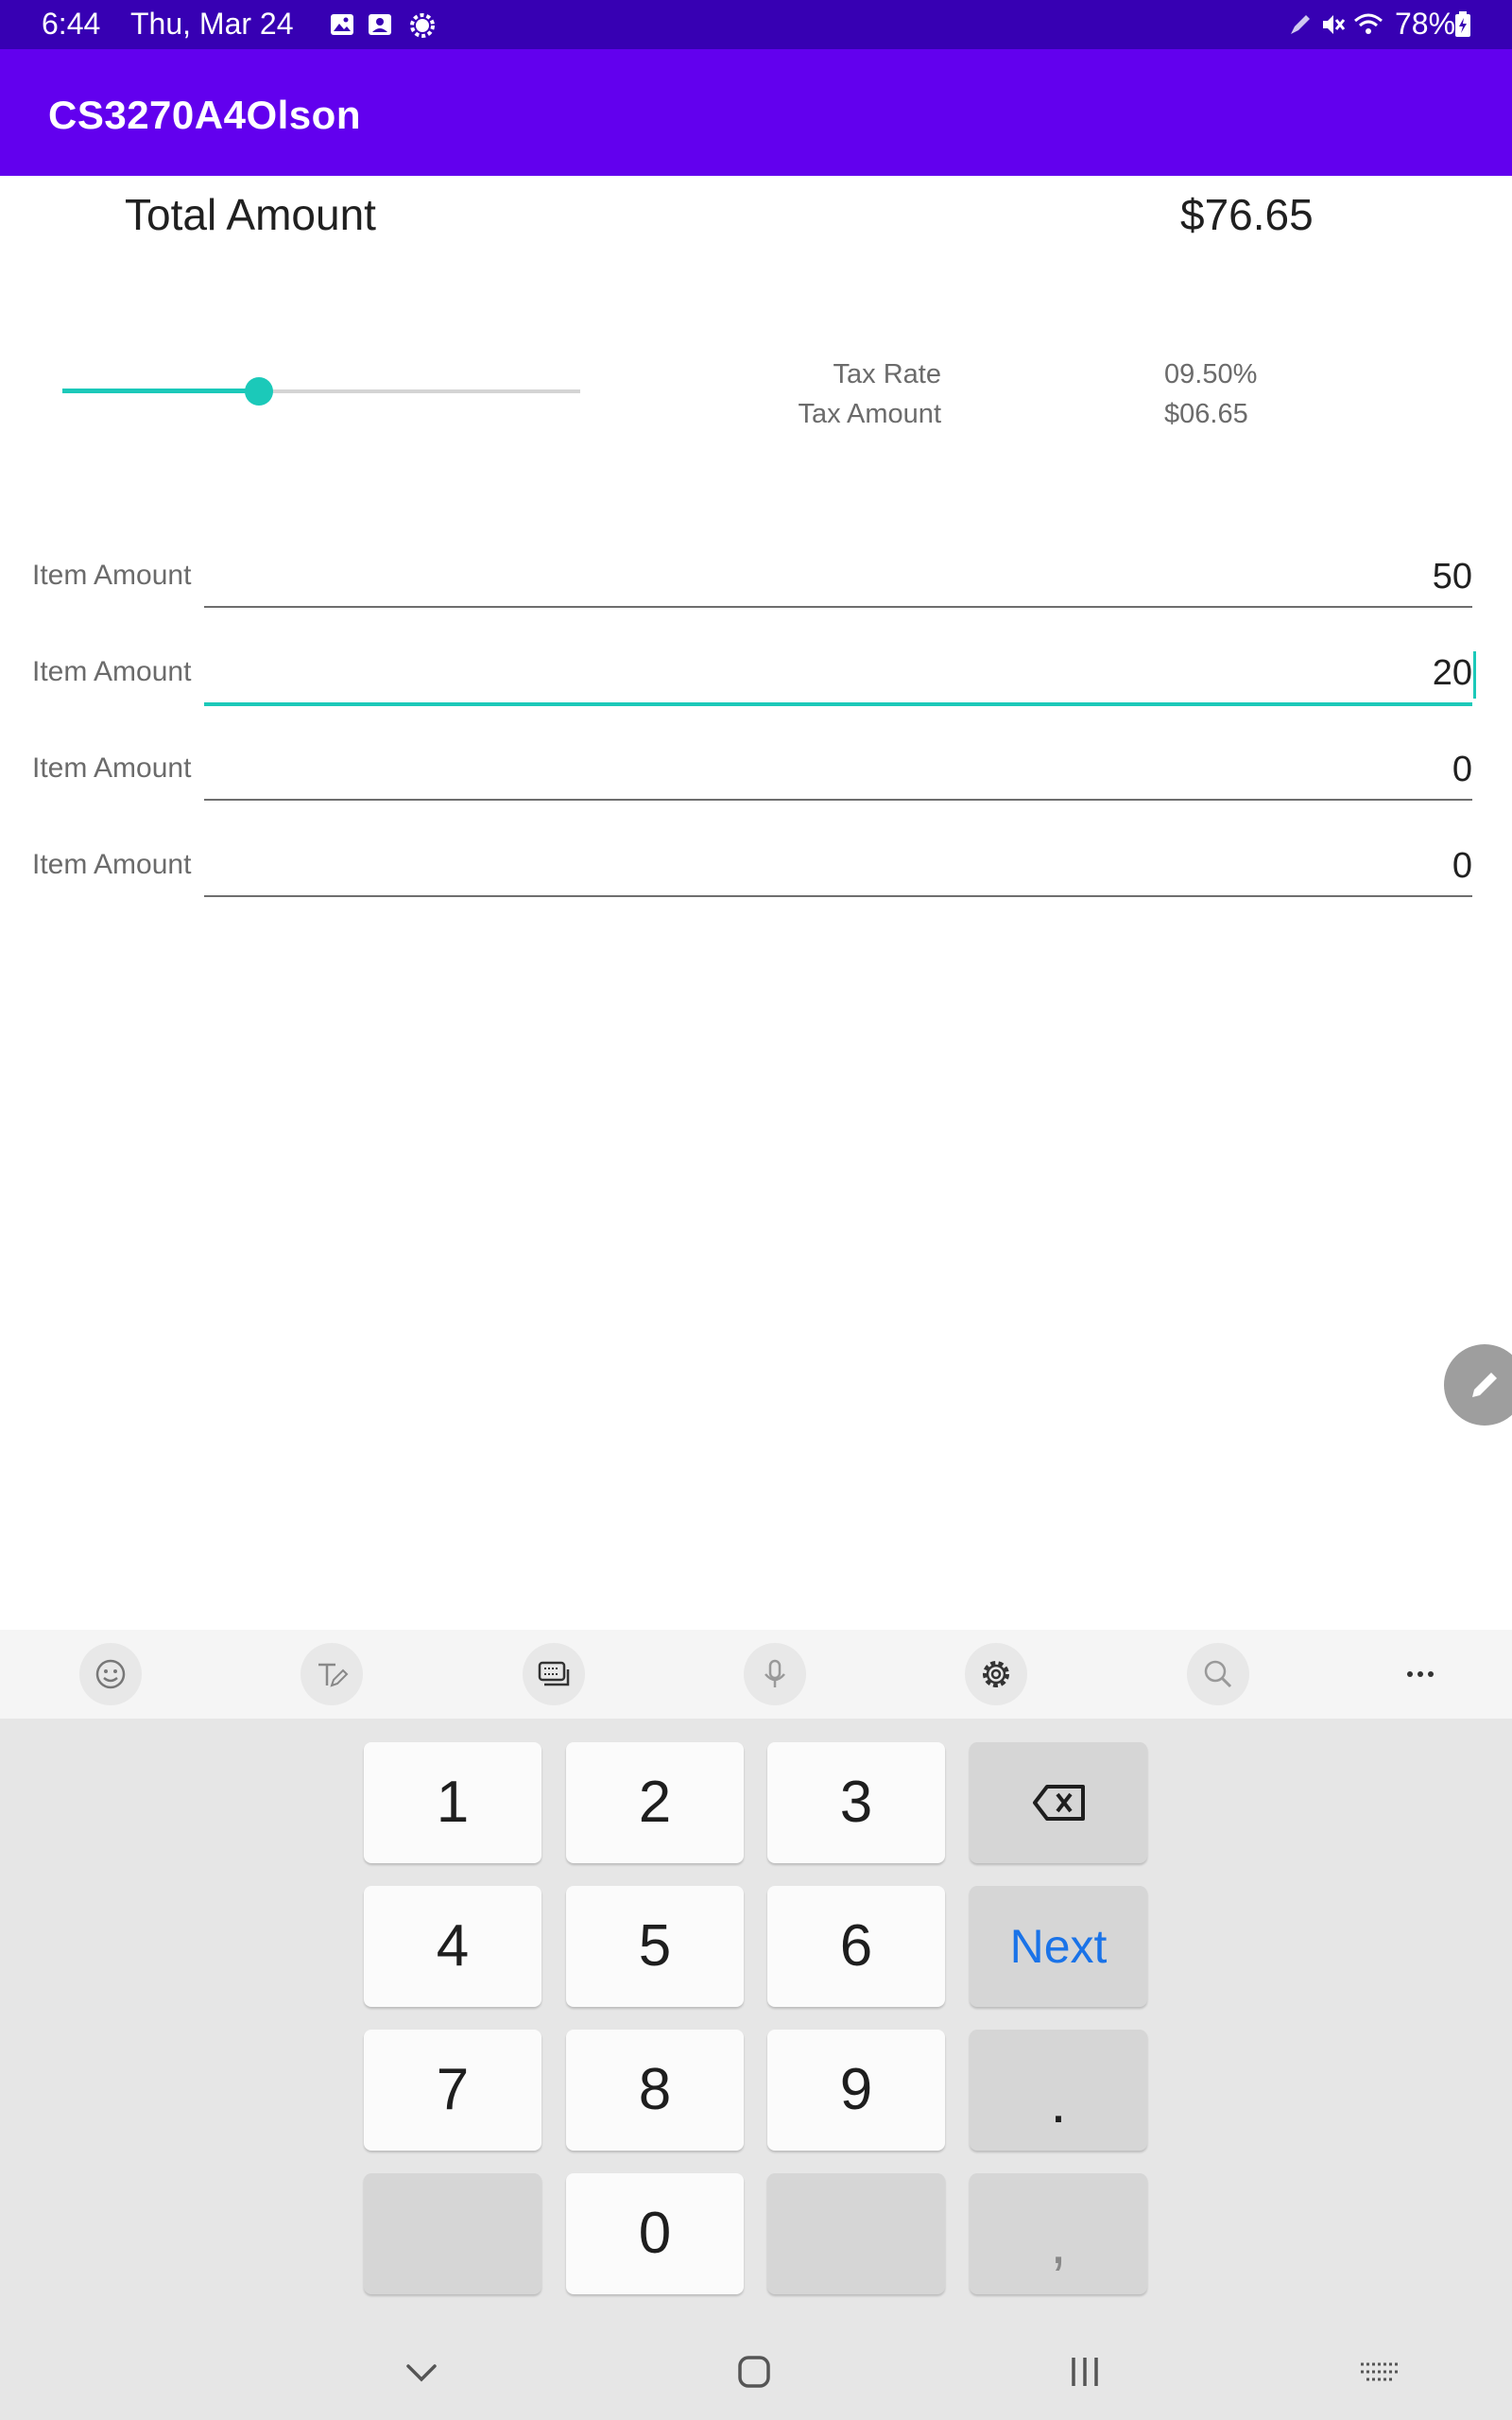 Image resolution: width=1512 pixels, height=2420 pixels. Describe the element at coordinates (1058, 1947) in the screenshot. I see `next-key: Next` at that location.